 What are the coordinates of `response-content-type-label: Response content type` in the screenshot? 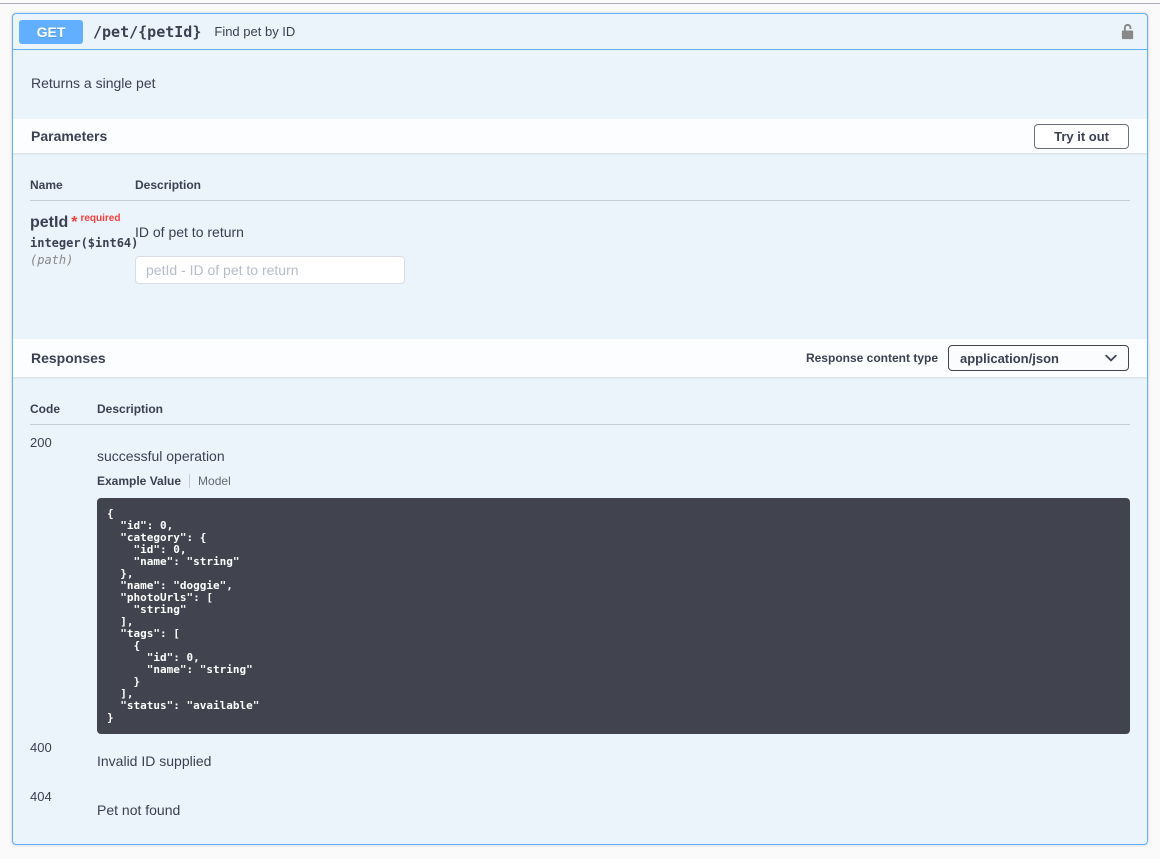 It's located at (871, 358).